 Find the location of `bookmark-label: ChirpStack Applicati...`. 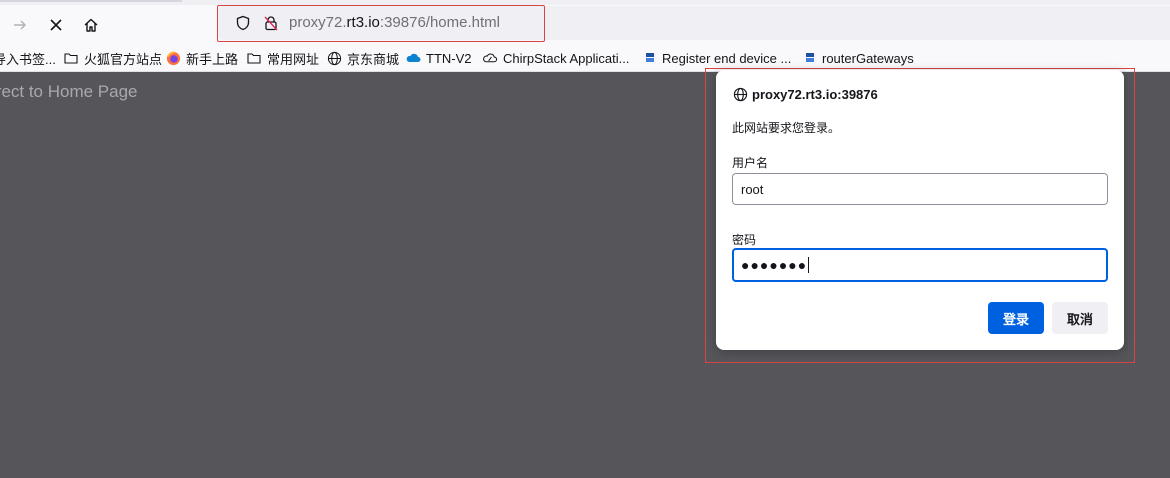

bookmark-label: ChirpStack Applicati... is located at coordinates (566, 58).